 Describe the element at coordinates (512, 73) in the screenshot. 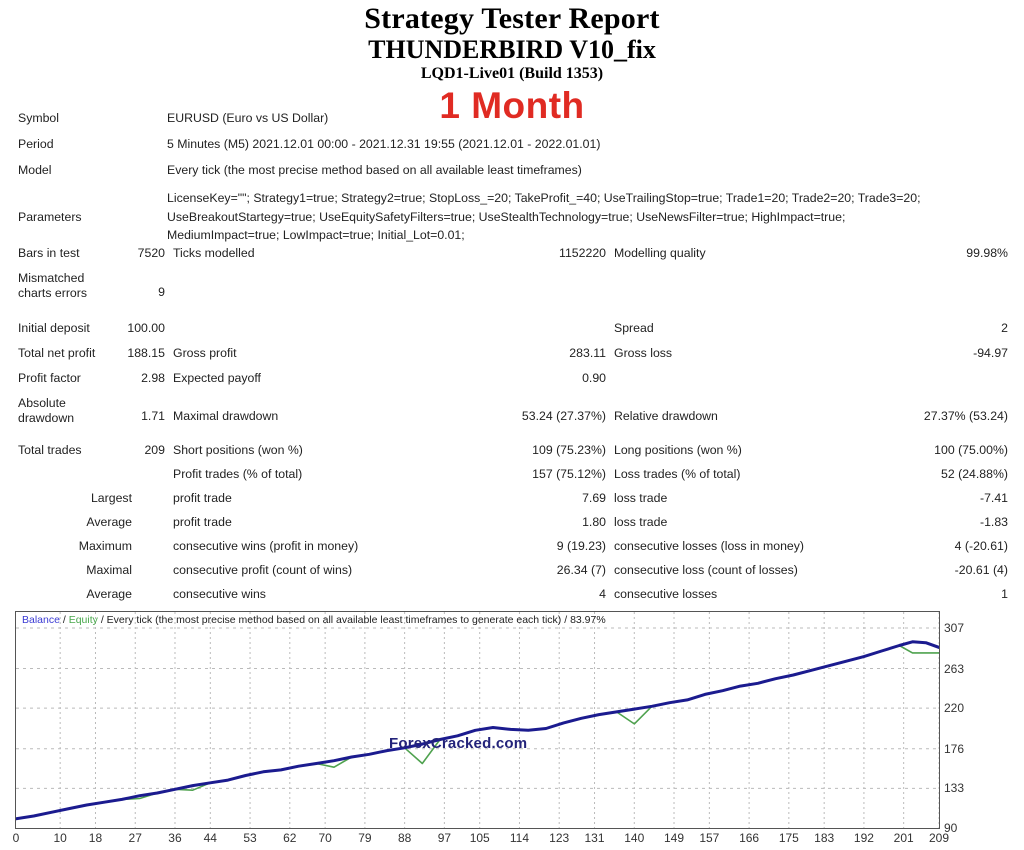

I see `broker-build-subtitle: LQD1-Live01 (Build 1353)` at that location.